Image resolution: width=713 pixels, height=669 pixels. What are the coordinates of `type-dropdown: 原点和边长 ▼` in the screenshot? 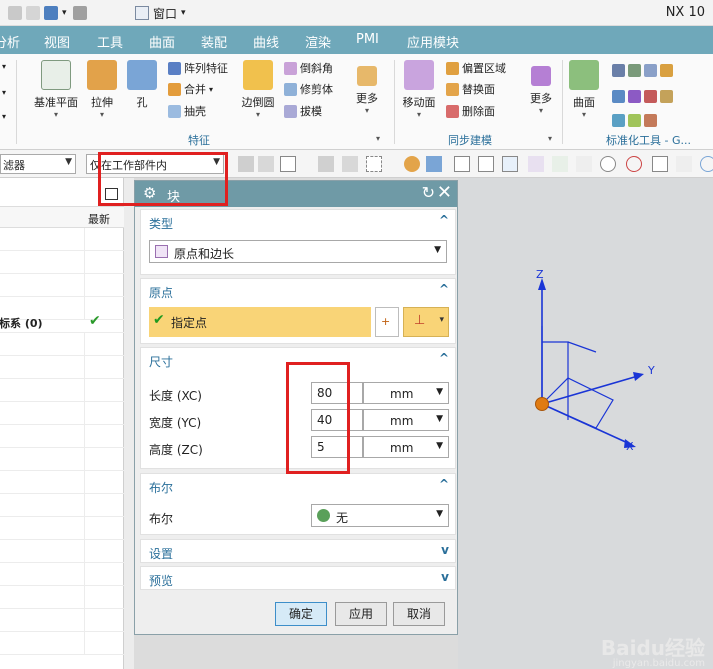 It's located at (298, 251).